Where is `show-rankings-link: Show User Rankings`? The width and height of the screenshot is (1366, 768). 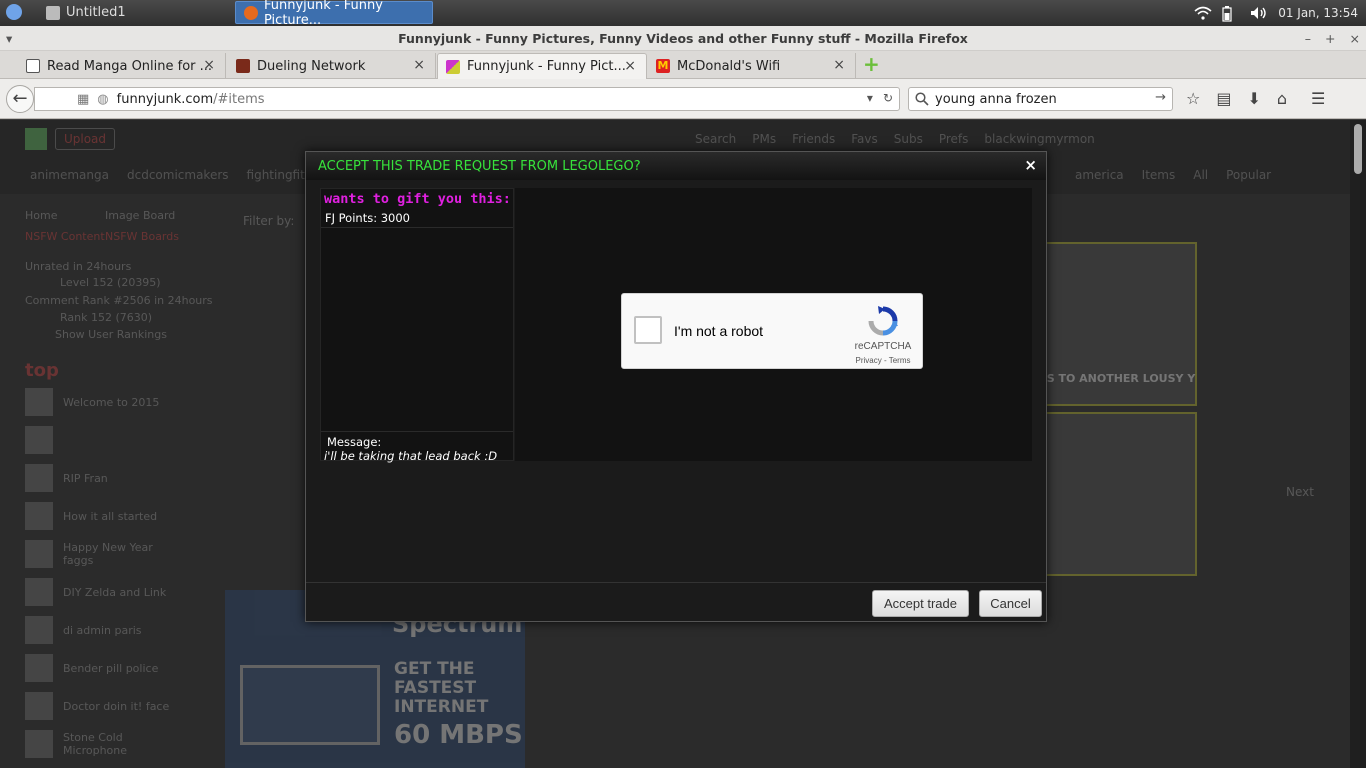 show-rankings-link: Show User Rankings is located at coordinates (111, 334).